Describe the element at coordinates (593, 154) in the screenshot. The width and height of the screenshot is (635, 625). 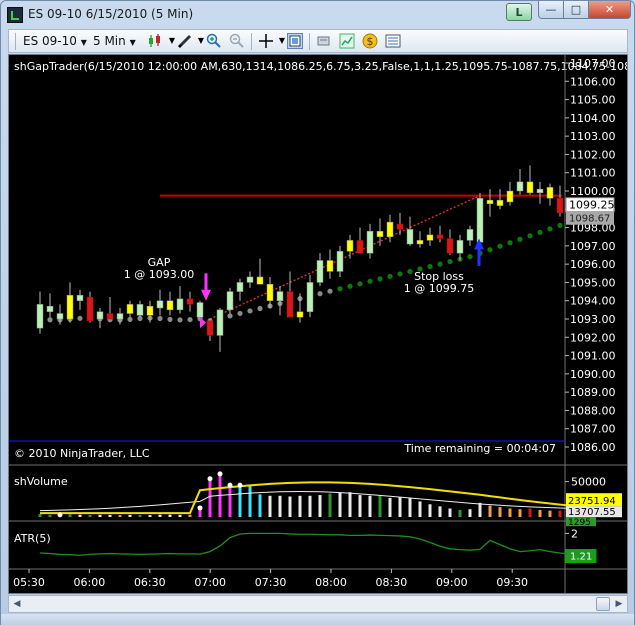
I see `price-tick-label: 1102.00` at that location.